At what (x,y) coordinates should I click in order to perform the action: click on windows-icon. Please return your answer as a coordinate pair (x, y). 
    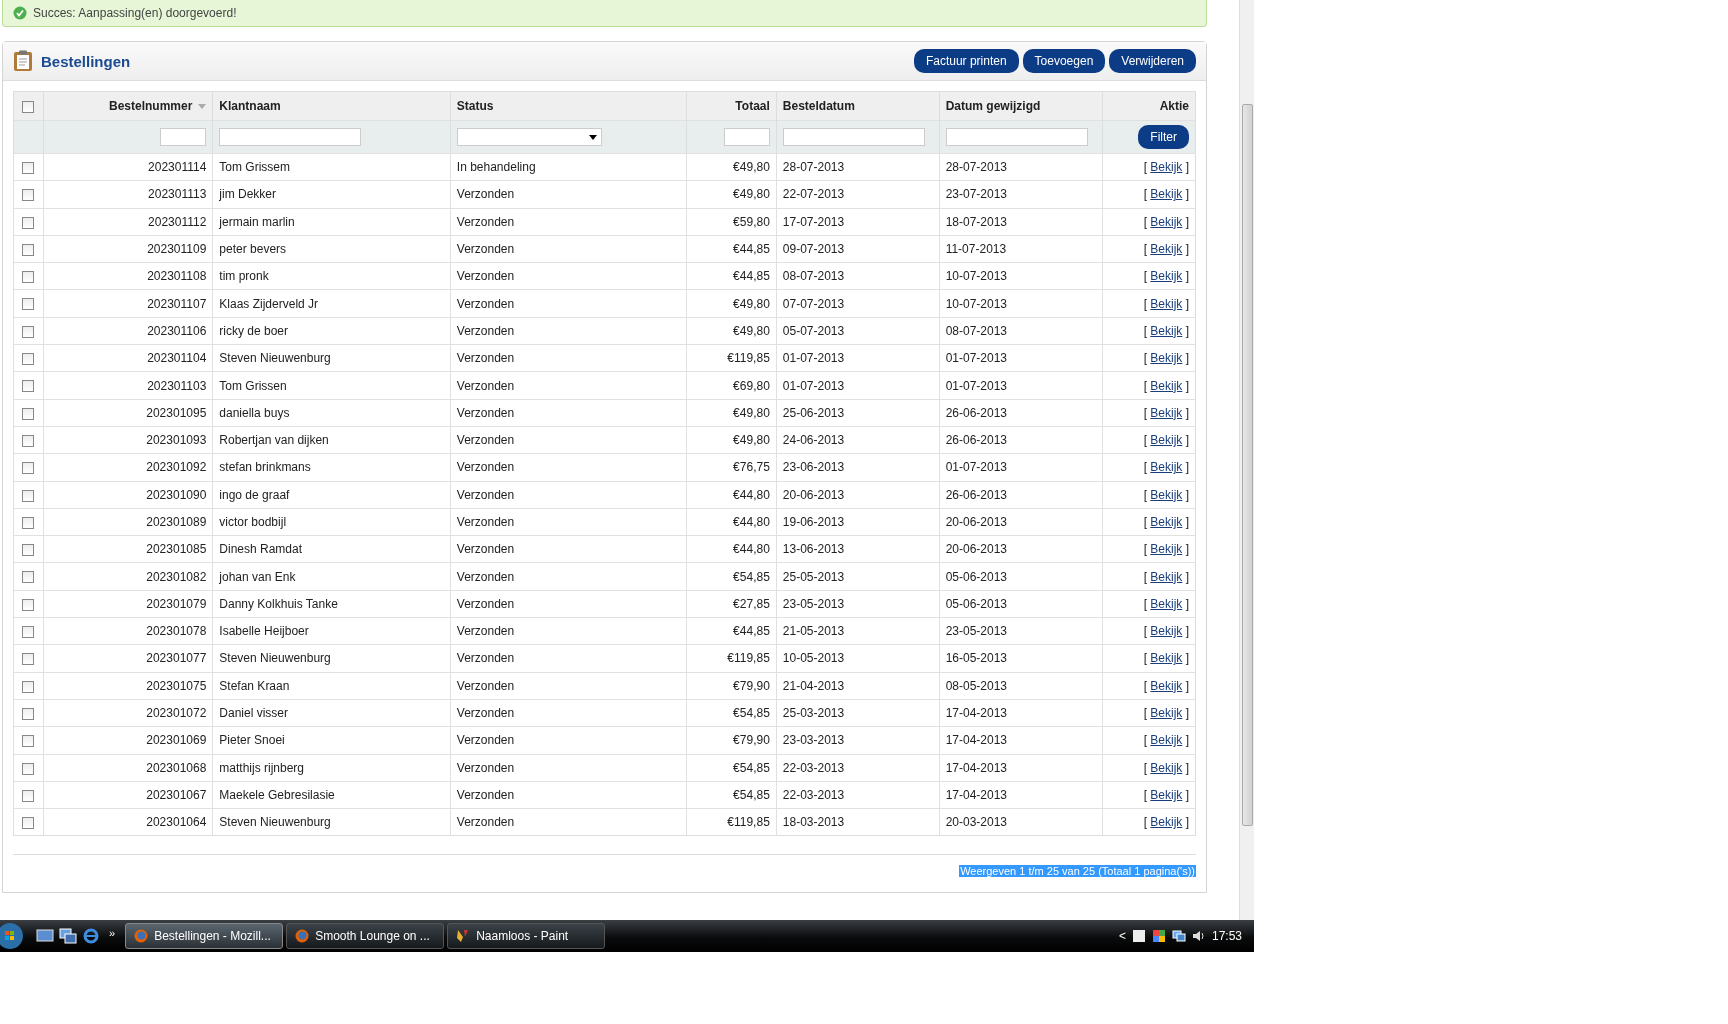
    Looking at the image, I should click on (68, 936).